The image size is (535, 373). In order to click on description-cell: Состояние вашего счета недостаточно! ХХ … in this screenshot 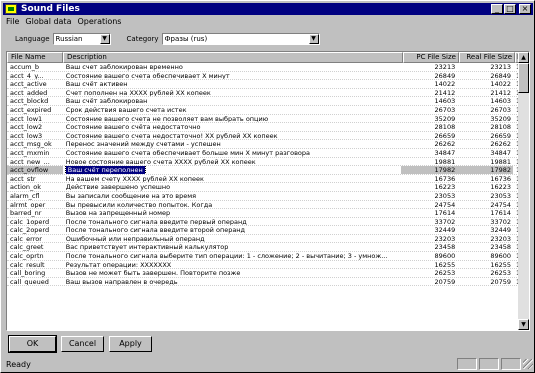, I will do `click(232, 136)`.